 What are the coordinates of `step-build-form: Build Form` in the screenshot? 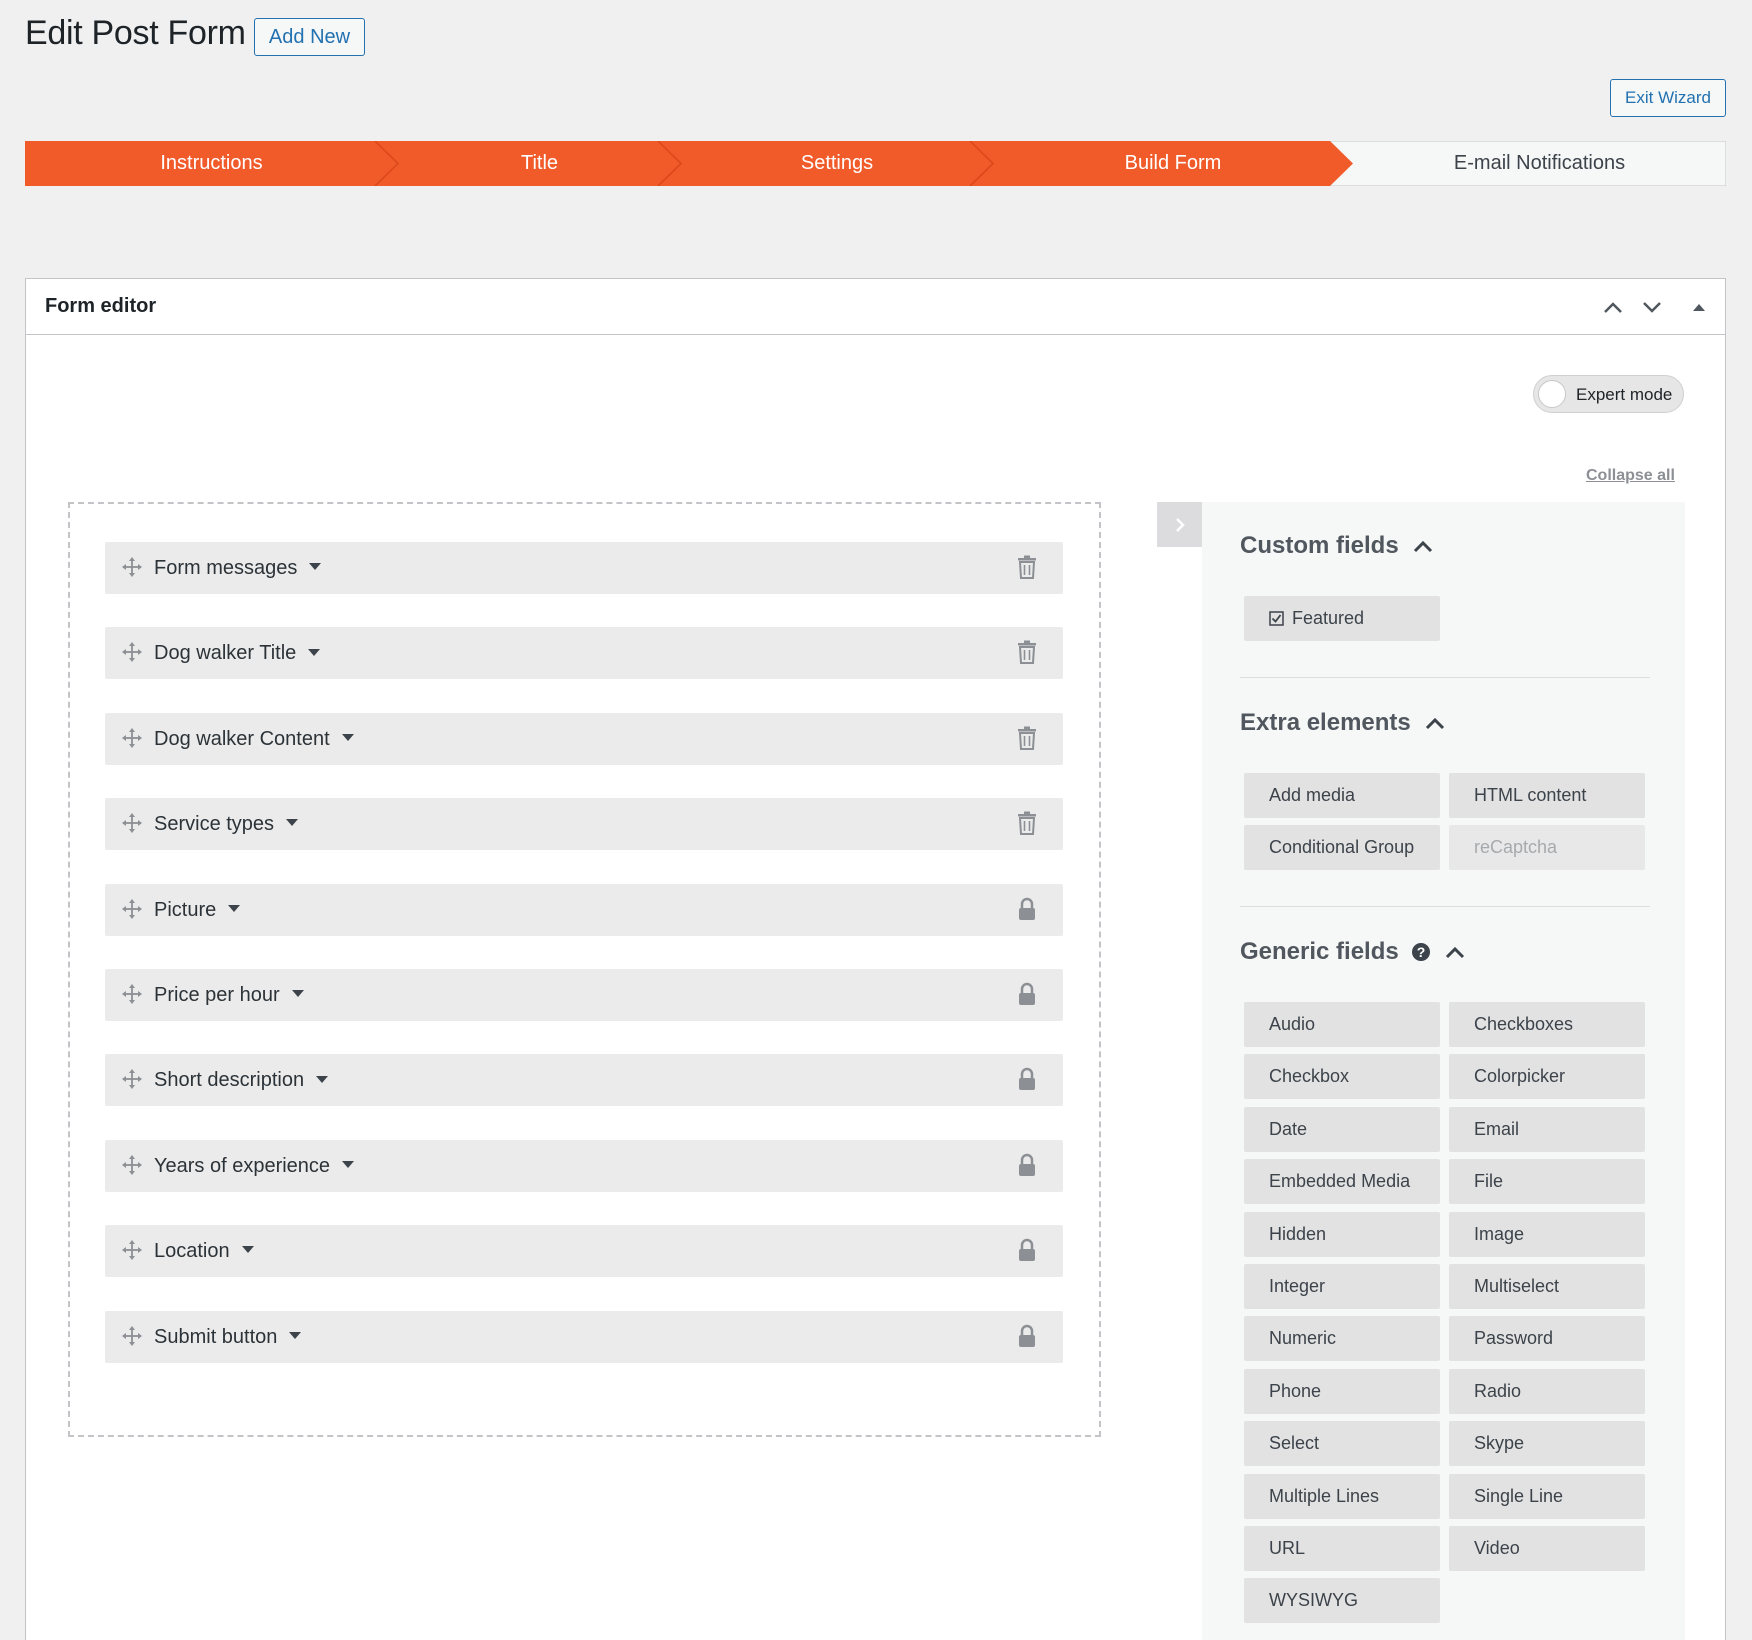 It's located at (1173, 163).